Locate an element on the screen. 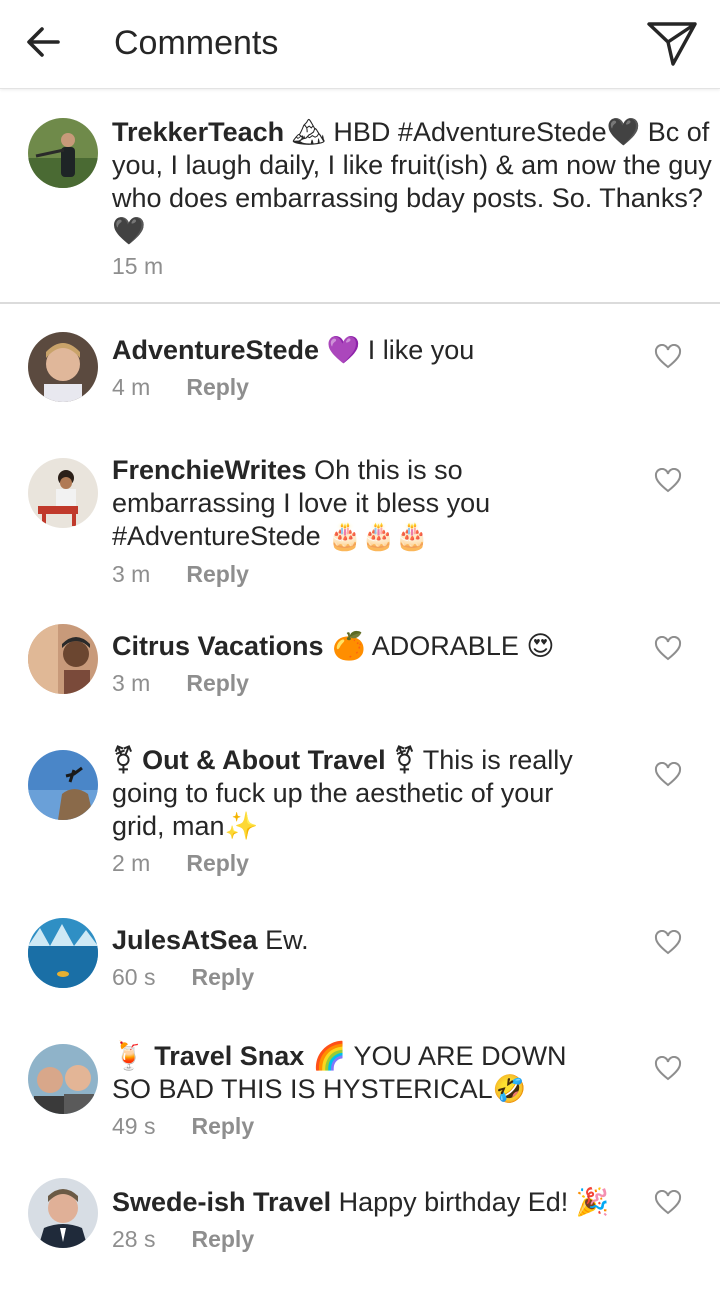  arrow-left-icon is located at coordinates (43, 42).